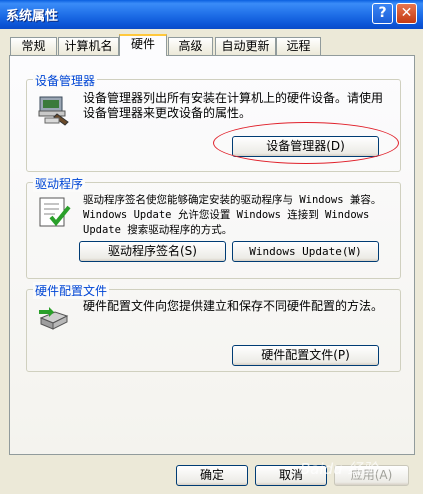 Image resolution: width=423 pixels, height=494 pixels. What do you see at coordinates (53, 111) in the screenshot?
I see `device-manager-icon` at bounding box center [53, 111].